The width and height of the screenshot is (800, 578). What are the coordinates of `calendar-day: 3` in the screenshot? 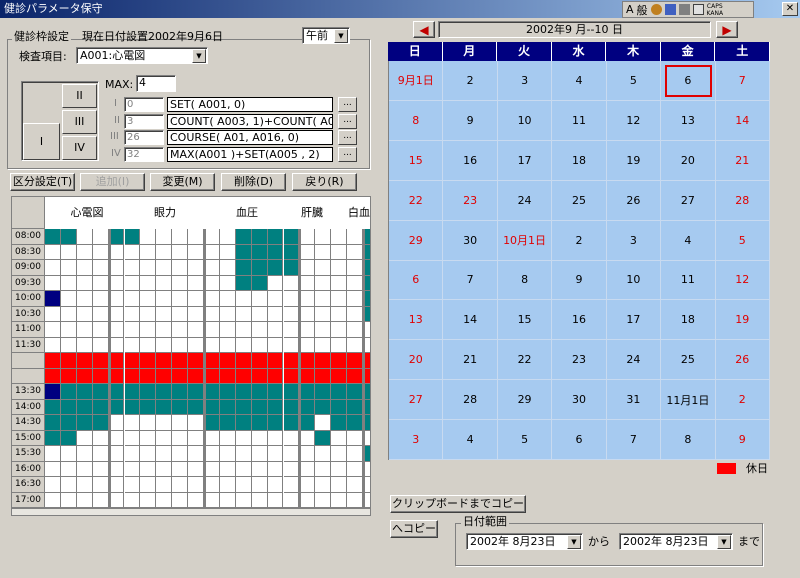 It's located at (416, 440).